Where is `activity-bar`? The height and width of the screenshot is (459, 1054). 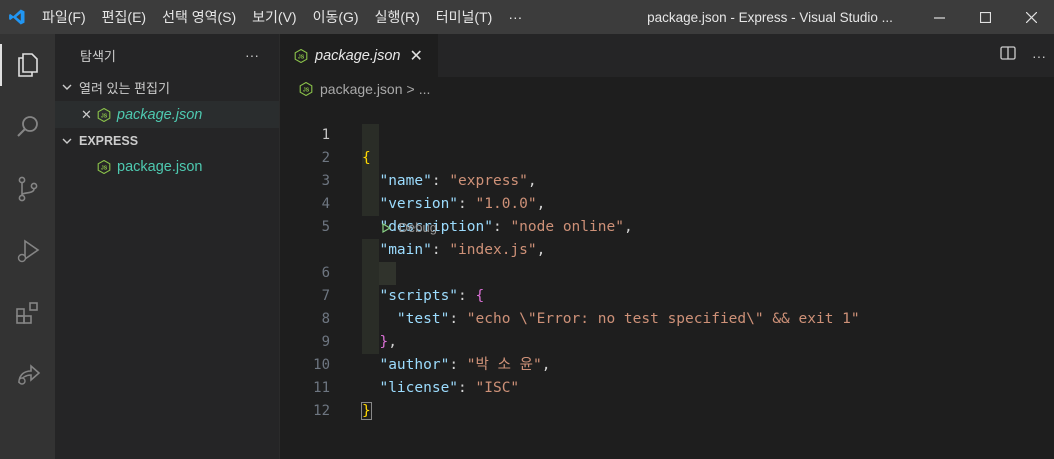 activity-bar is located at coordinates (27, 246).